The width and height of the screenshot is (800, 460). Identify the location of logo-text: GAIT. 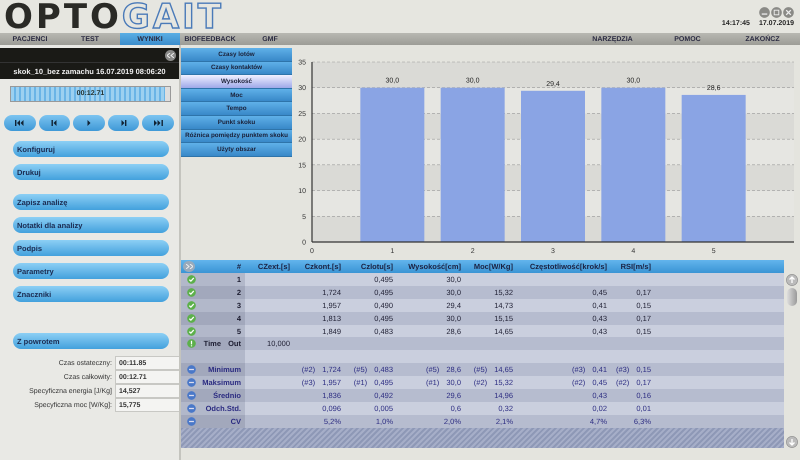
(173, 17).